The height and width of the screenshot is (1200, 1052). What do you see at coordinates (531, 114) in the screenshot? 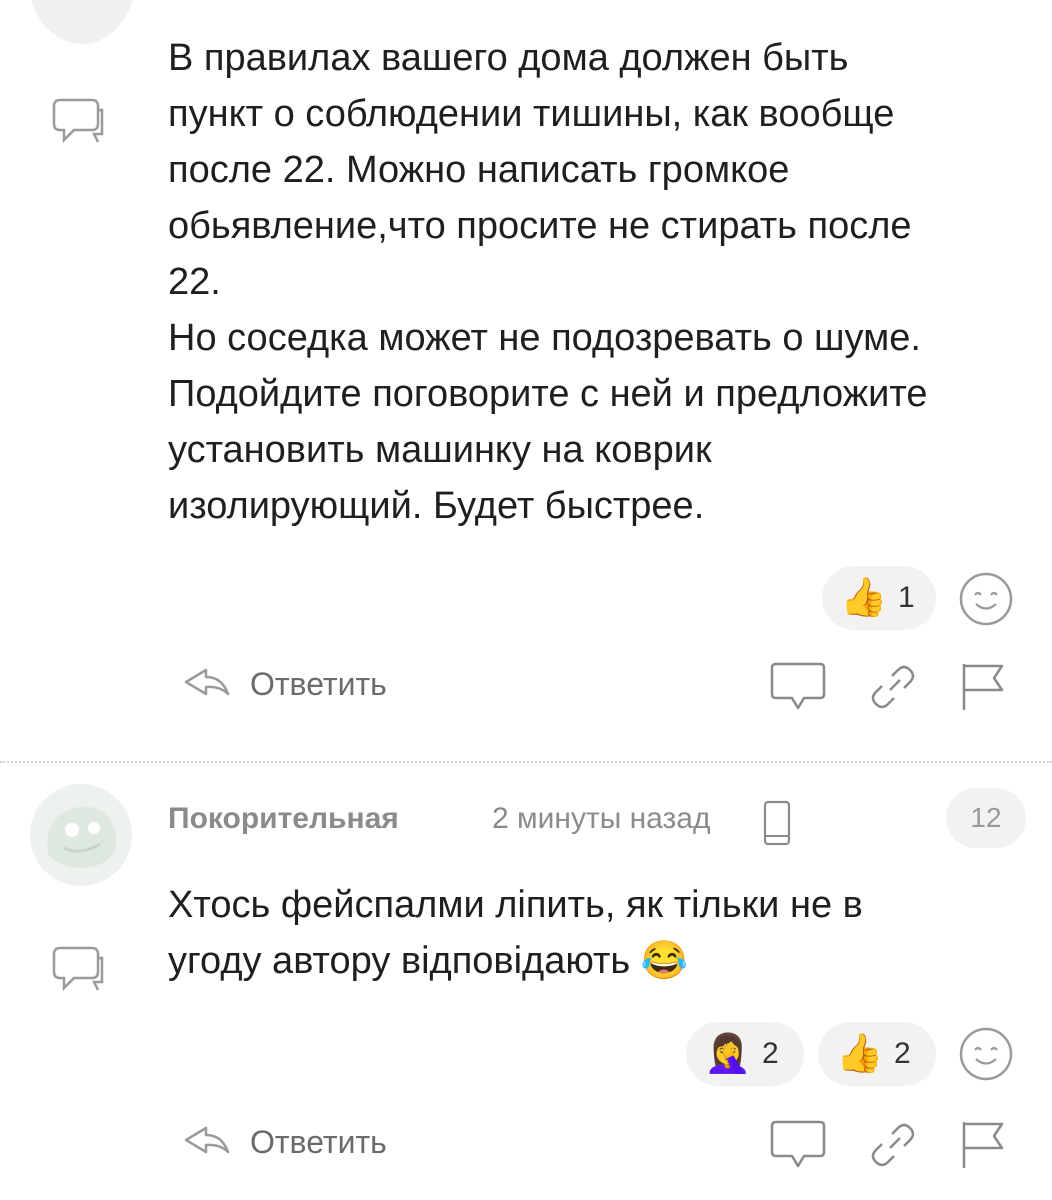
I see `comment-text-line: пункт о соблюдении тишины, как вообще` at bounding box center [531, 114].